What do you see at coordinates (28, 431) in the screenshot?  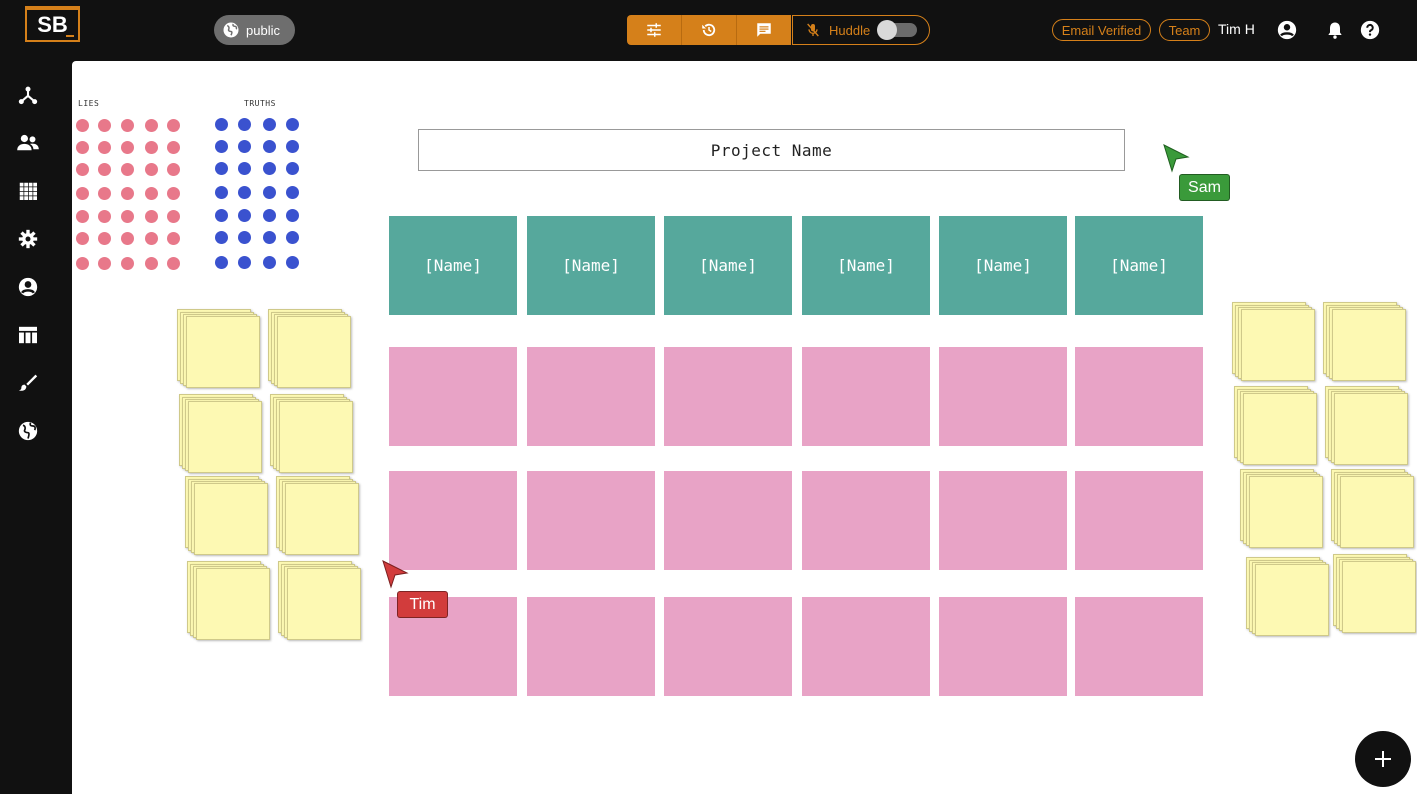 I see `globe-icon` at bounding box center [28, 431].